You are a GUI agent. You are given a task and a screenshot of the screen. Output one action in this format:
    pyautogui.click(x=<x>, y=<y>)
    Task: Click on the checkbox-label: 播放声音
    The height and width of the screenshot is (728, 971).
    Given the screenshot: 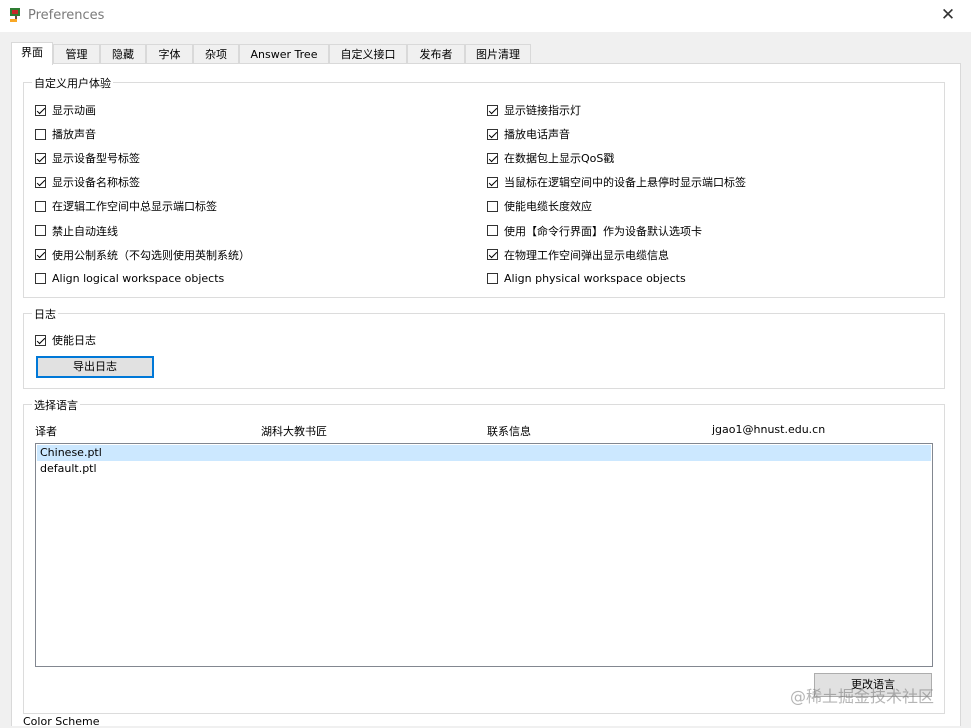 What is the action you would take?
    pyautogui.click(x=74, y=135)
    